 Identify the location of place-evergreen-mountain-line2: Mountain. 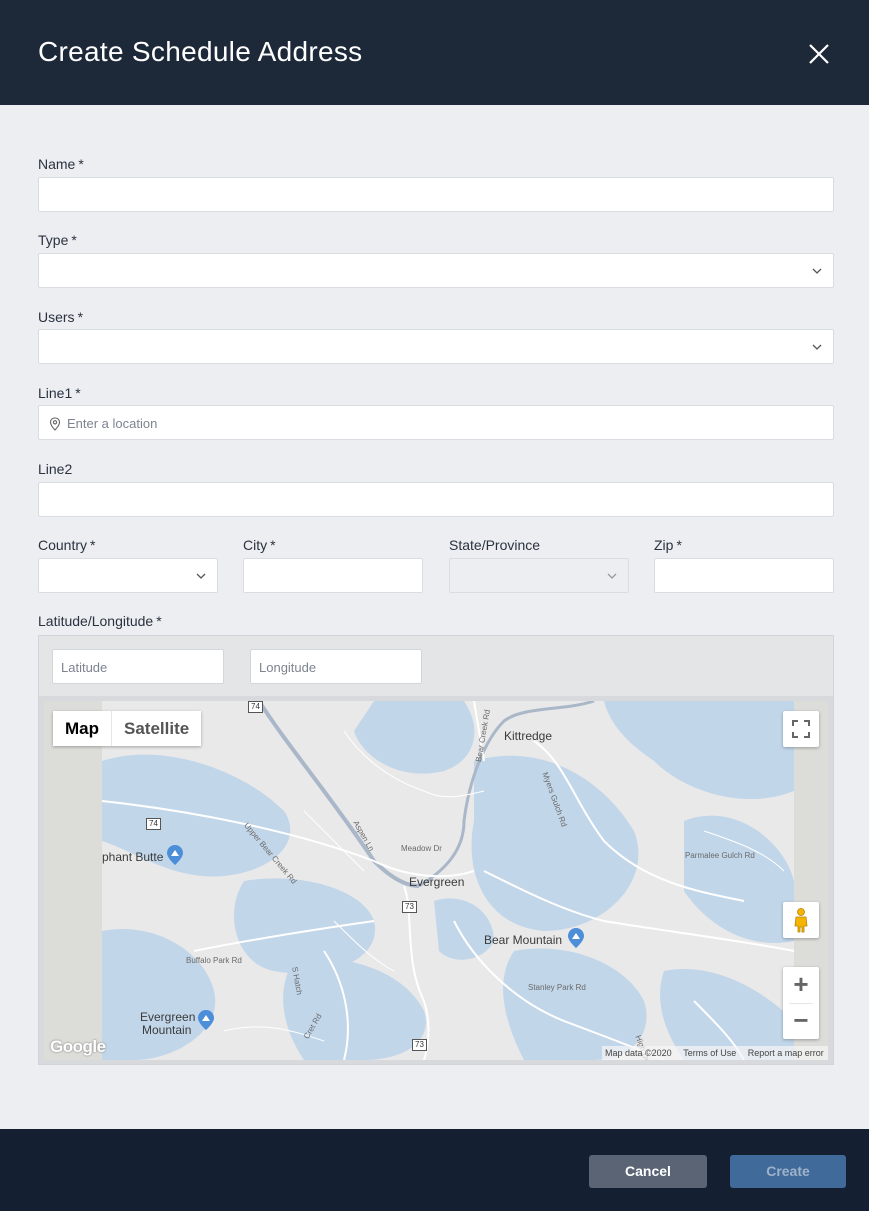
(167, 1030).